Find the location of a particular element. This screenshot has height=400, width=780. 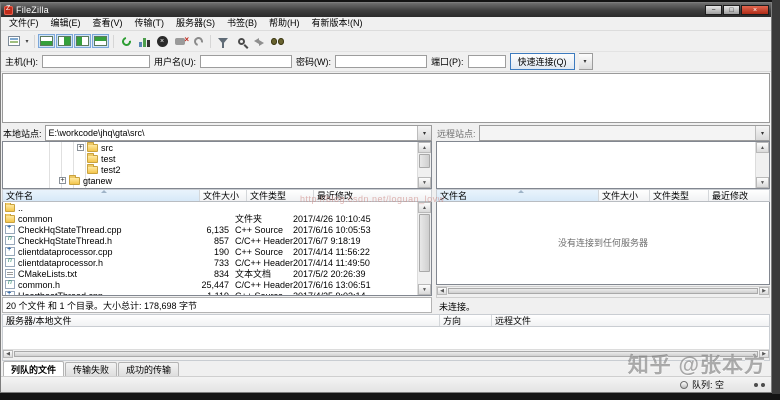

remote-horizontal-scrollbar: ◀ ▶ is located at coordinates (603, 292).